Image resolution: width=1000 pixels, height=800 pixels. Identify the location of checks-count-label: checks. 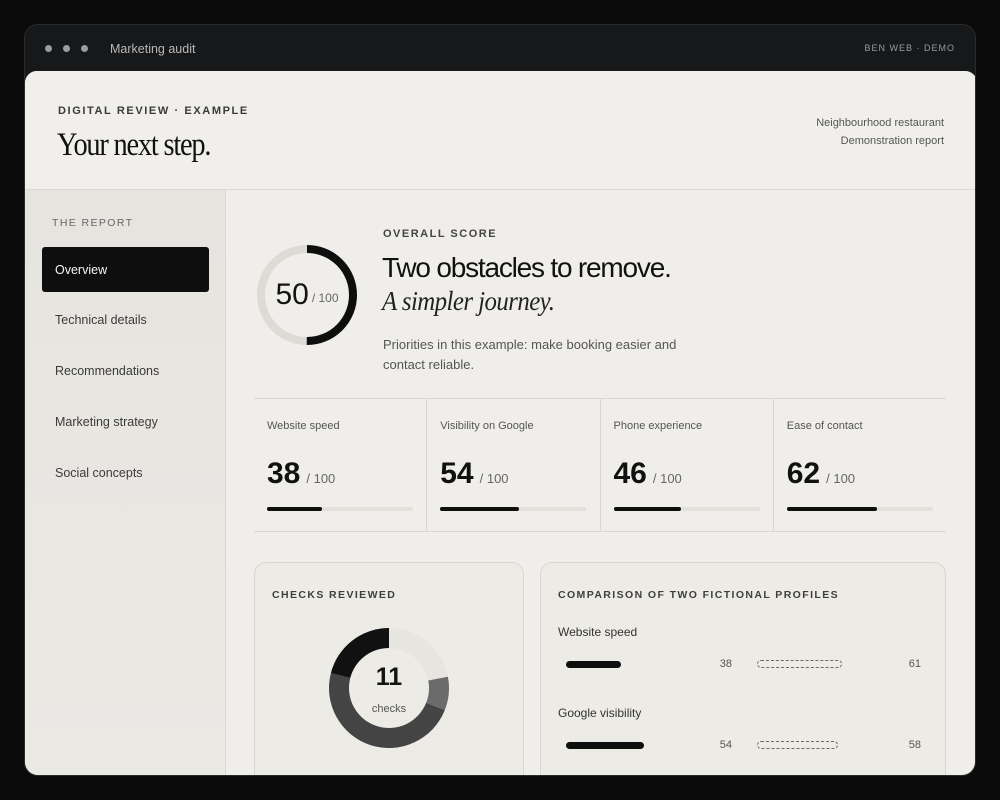
(389, 709).